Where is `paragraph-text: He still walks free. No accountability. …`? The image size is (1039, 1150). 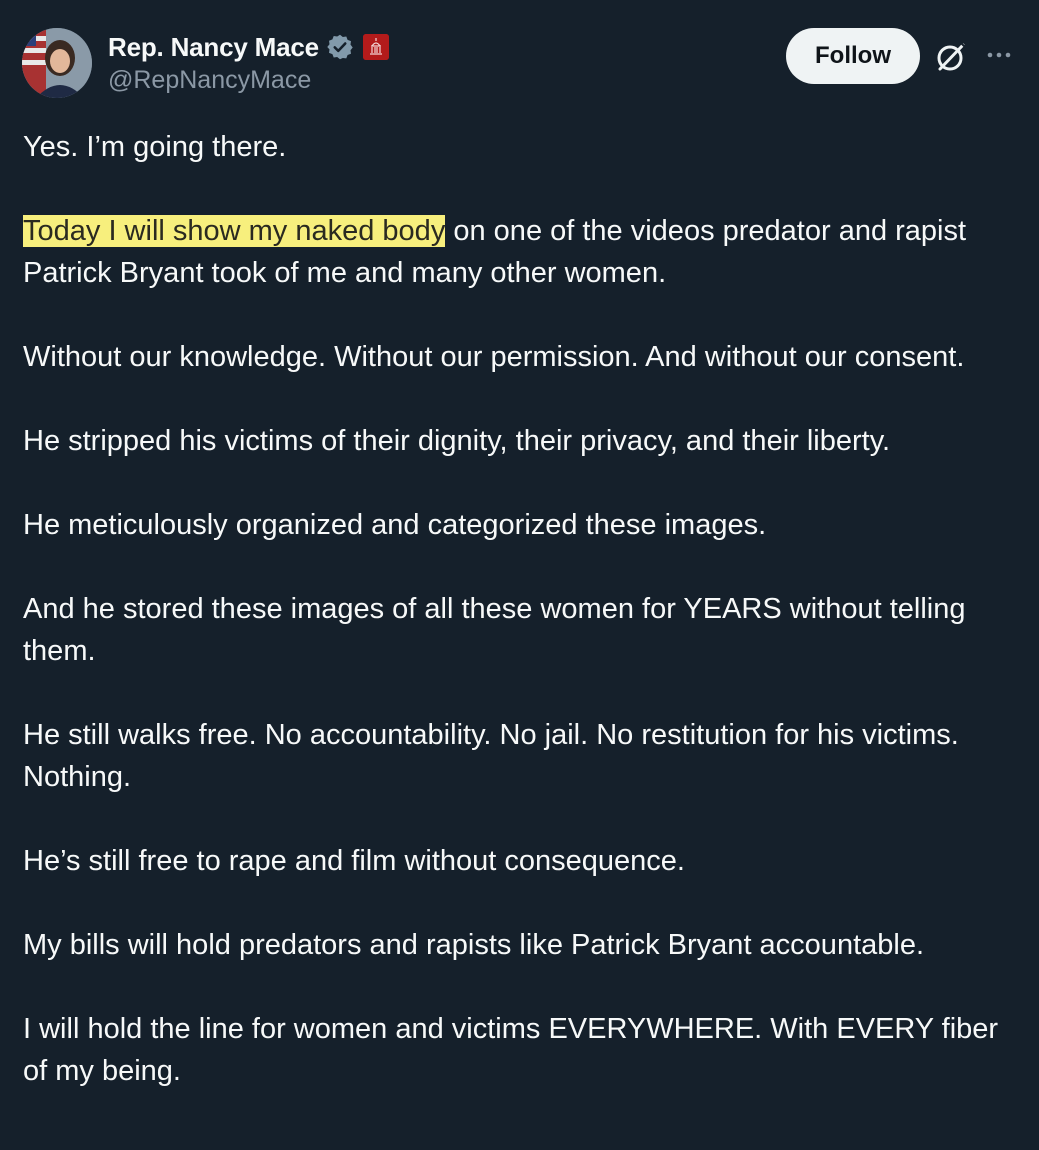
paragraph-text: He still walks free. No accountability. … is located at coordinates (491, 756).